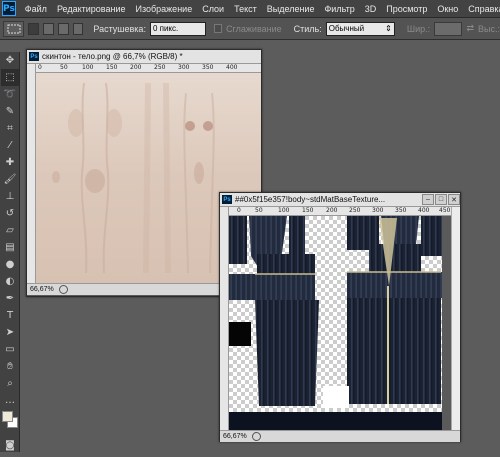  What do you see at coordinates (10, 383) in the screenshot?
I see `zoom-icon: ⌕` at bounding box center [10, 383].